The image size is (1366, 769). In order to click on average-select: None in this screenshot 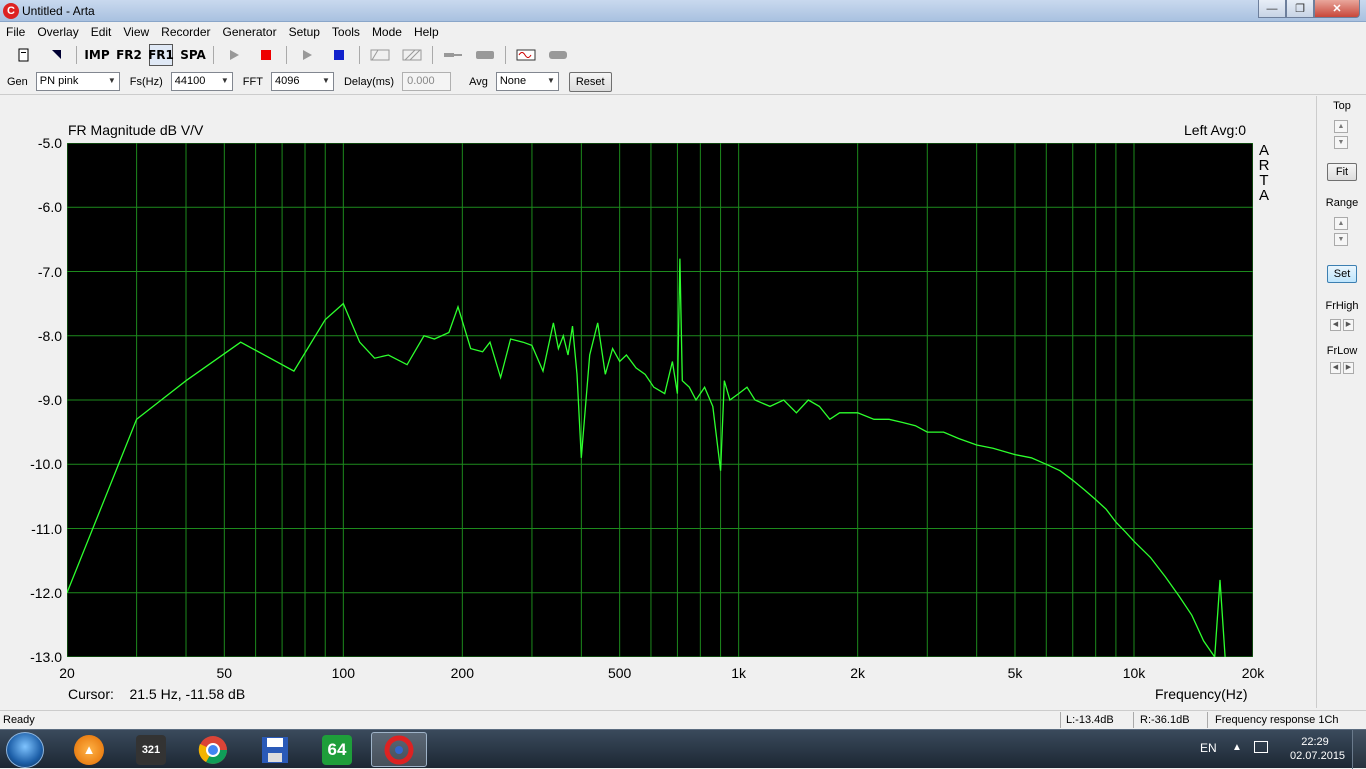, I will do `click(527, 81)`.